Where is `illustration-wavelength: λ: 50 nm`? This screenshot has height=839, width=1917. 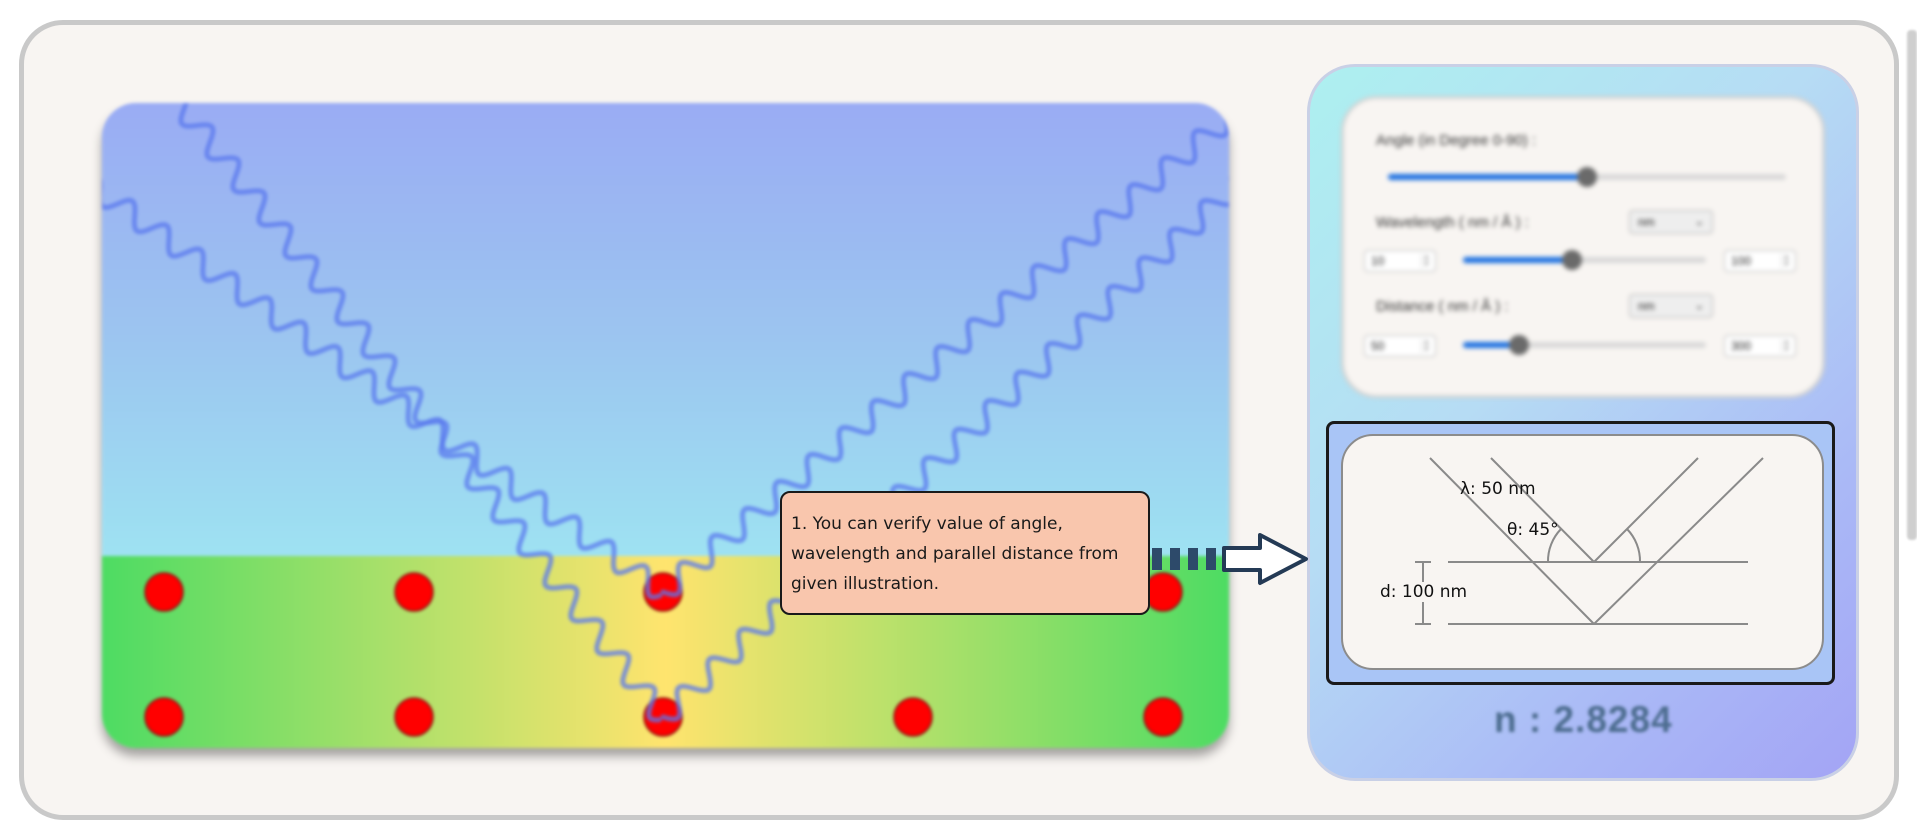
illustration-wavelength: λ: 50 nm is located at coordinates (1498, 489).